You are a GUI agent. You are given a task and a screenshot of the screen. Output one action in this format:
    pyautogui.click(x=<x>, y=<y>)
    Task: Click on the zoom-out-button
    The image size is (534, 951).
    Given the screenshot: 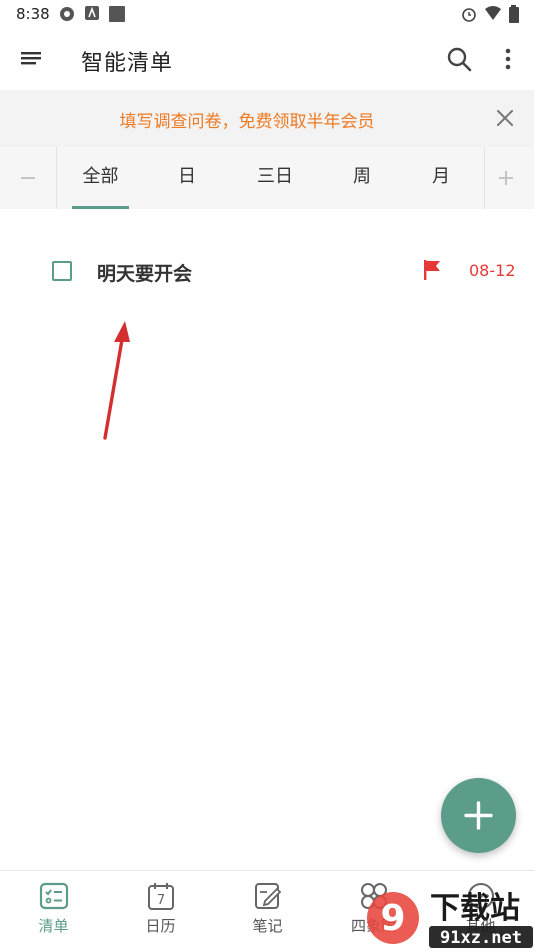 What is the action you would take?
    pyautogui.click(x=28, y=178)
    